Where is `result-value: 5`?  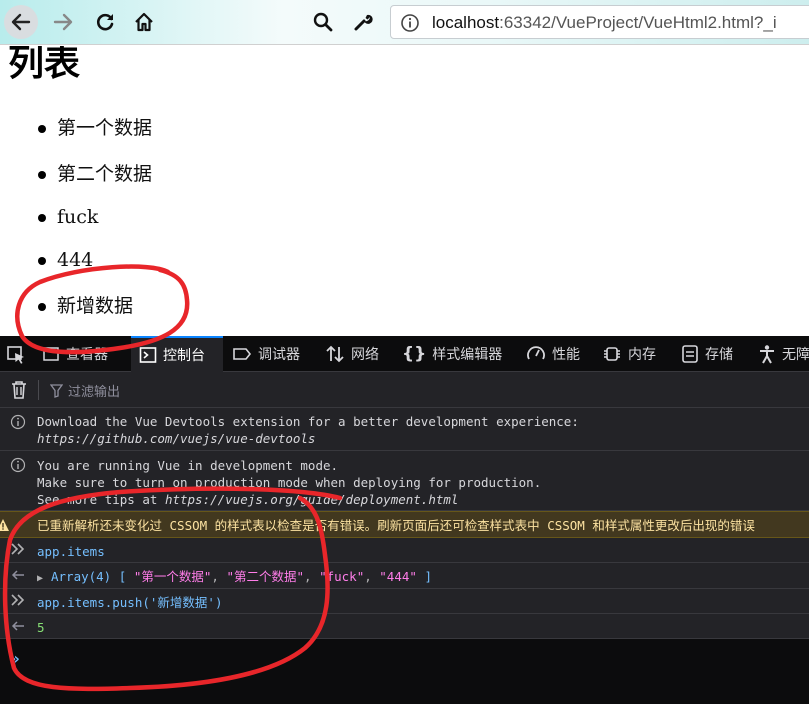
result-value: 5 is located at coordinates (41, 627).